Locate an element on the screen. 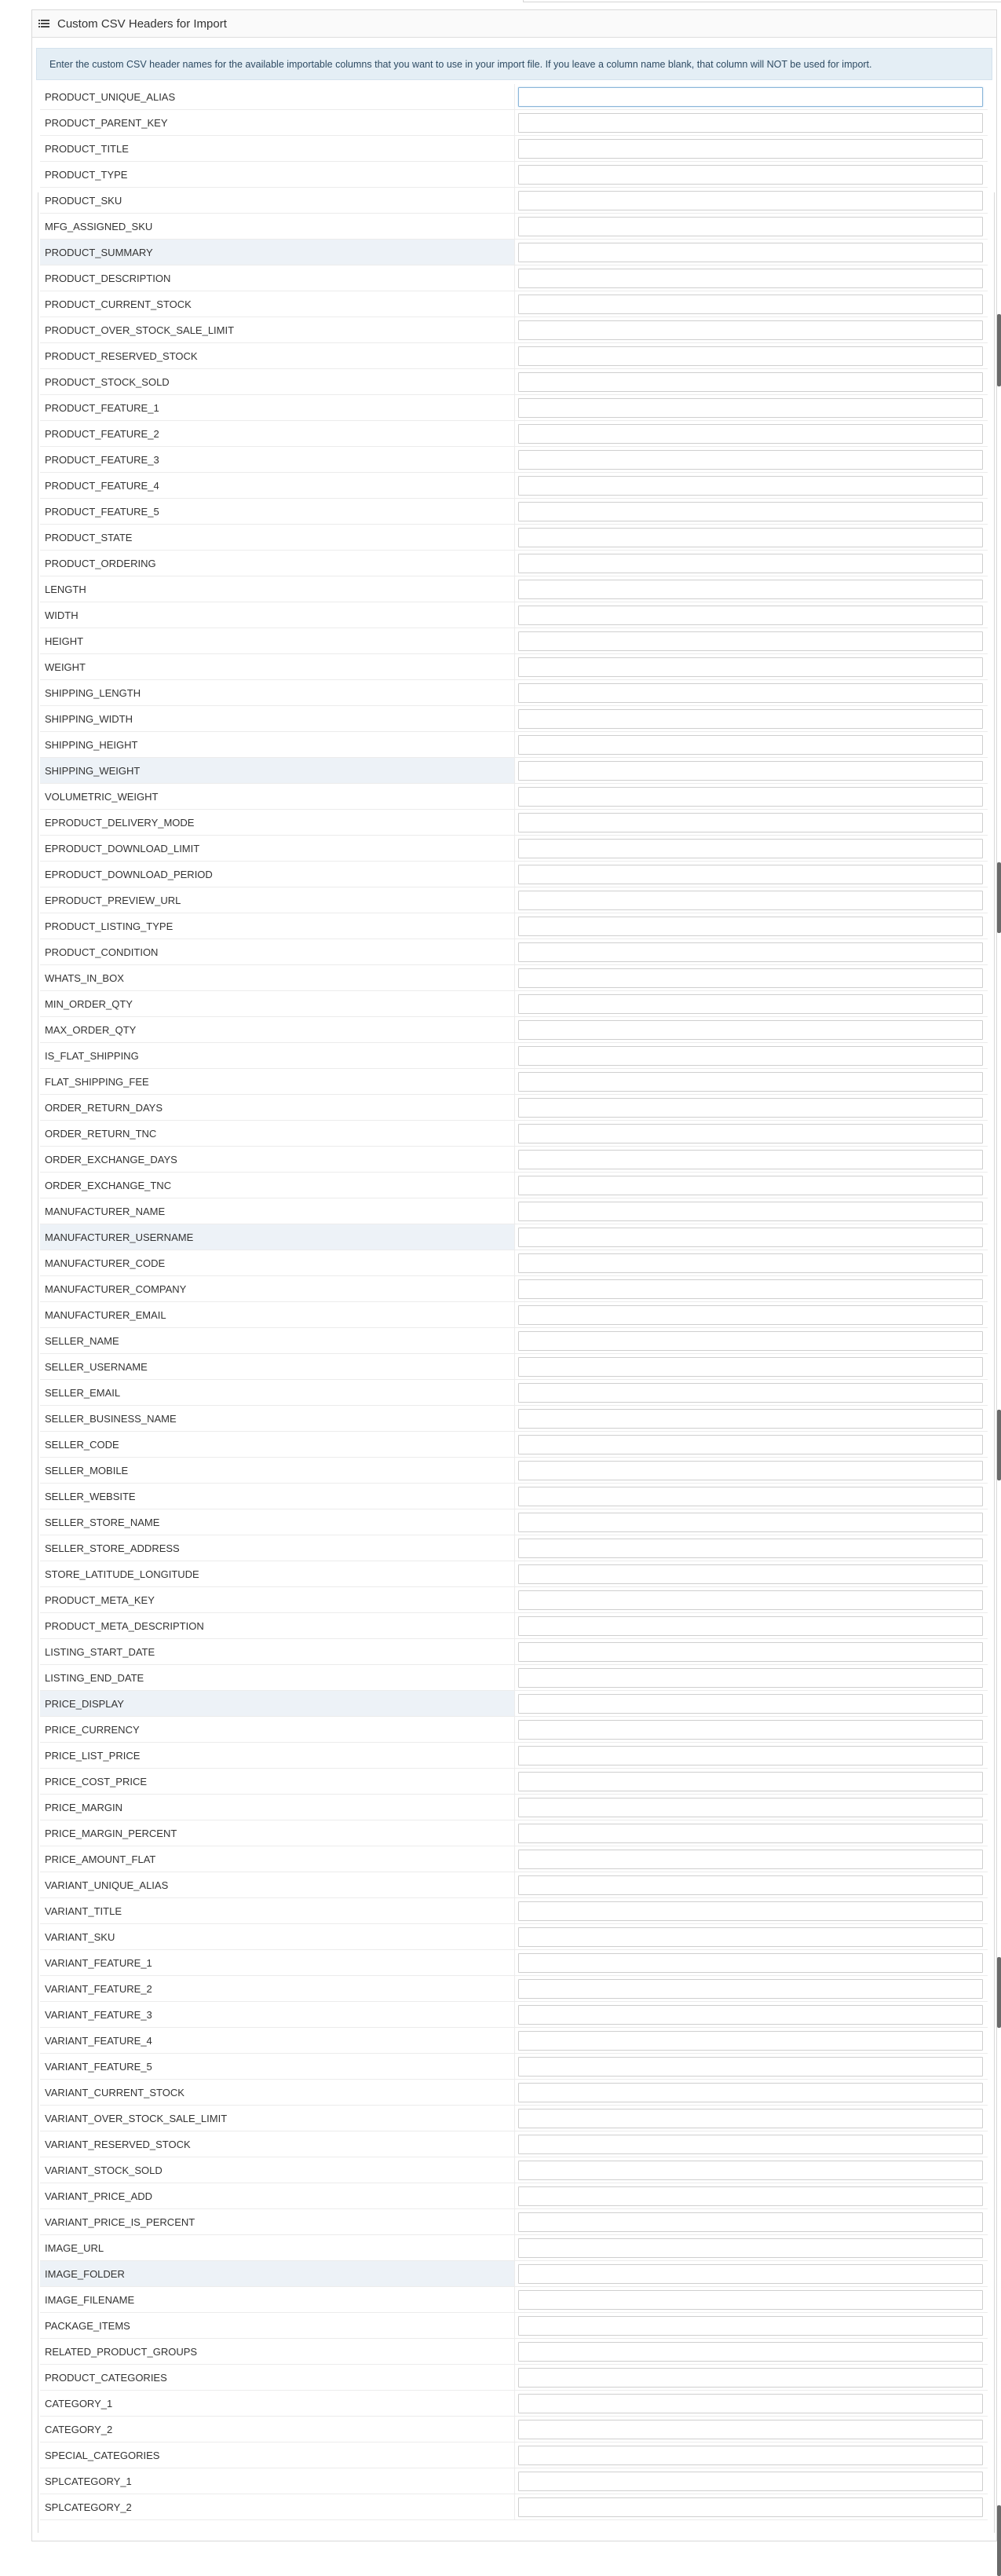 This screenshot has width=1001, height=2576. column-row: PRODUCT_ORDERING is located at coordinates (514, 563).